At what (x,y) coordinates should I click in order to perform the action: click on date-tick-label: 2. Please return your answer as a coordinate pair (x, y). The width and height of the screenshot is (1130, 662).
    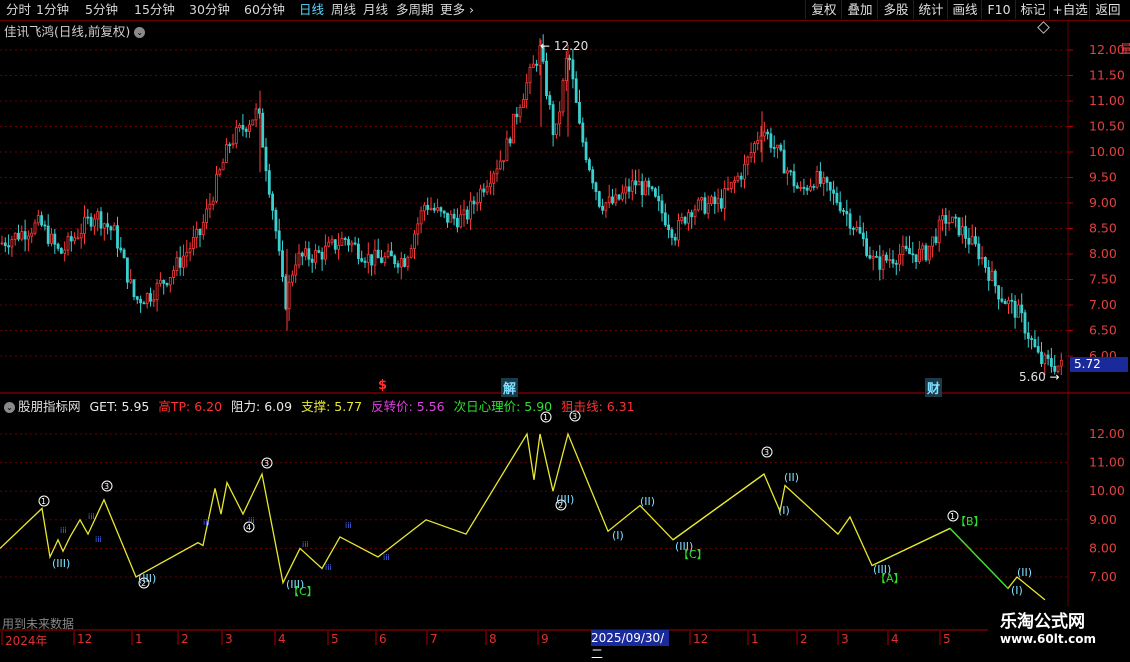
    Looking at the image, I should click on (185, 639).